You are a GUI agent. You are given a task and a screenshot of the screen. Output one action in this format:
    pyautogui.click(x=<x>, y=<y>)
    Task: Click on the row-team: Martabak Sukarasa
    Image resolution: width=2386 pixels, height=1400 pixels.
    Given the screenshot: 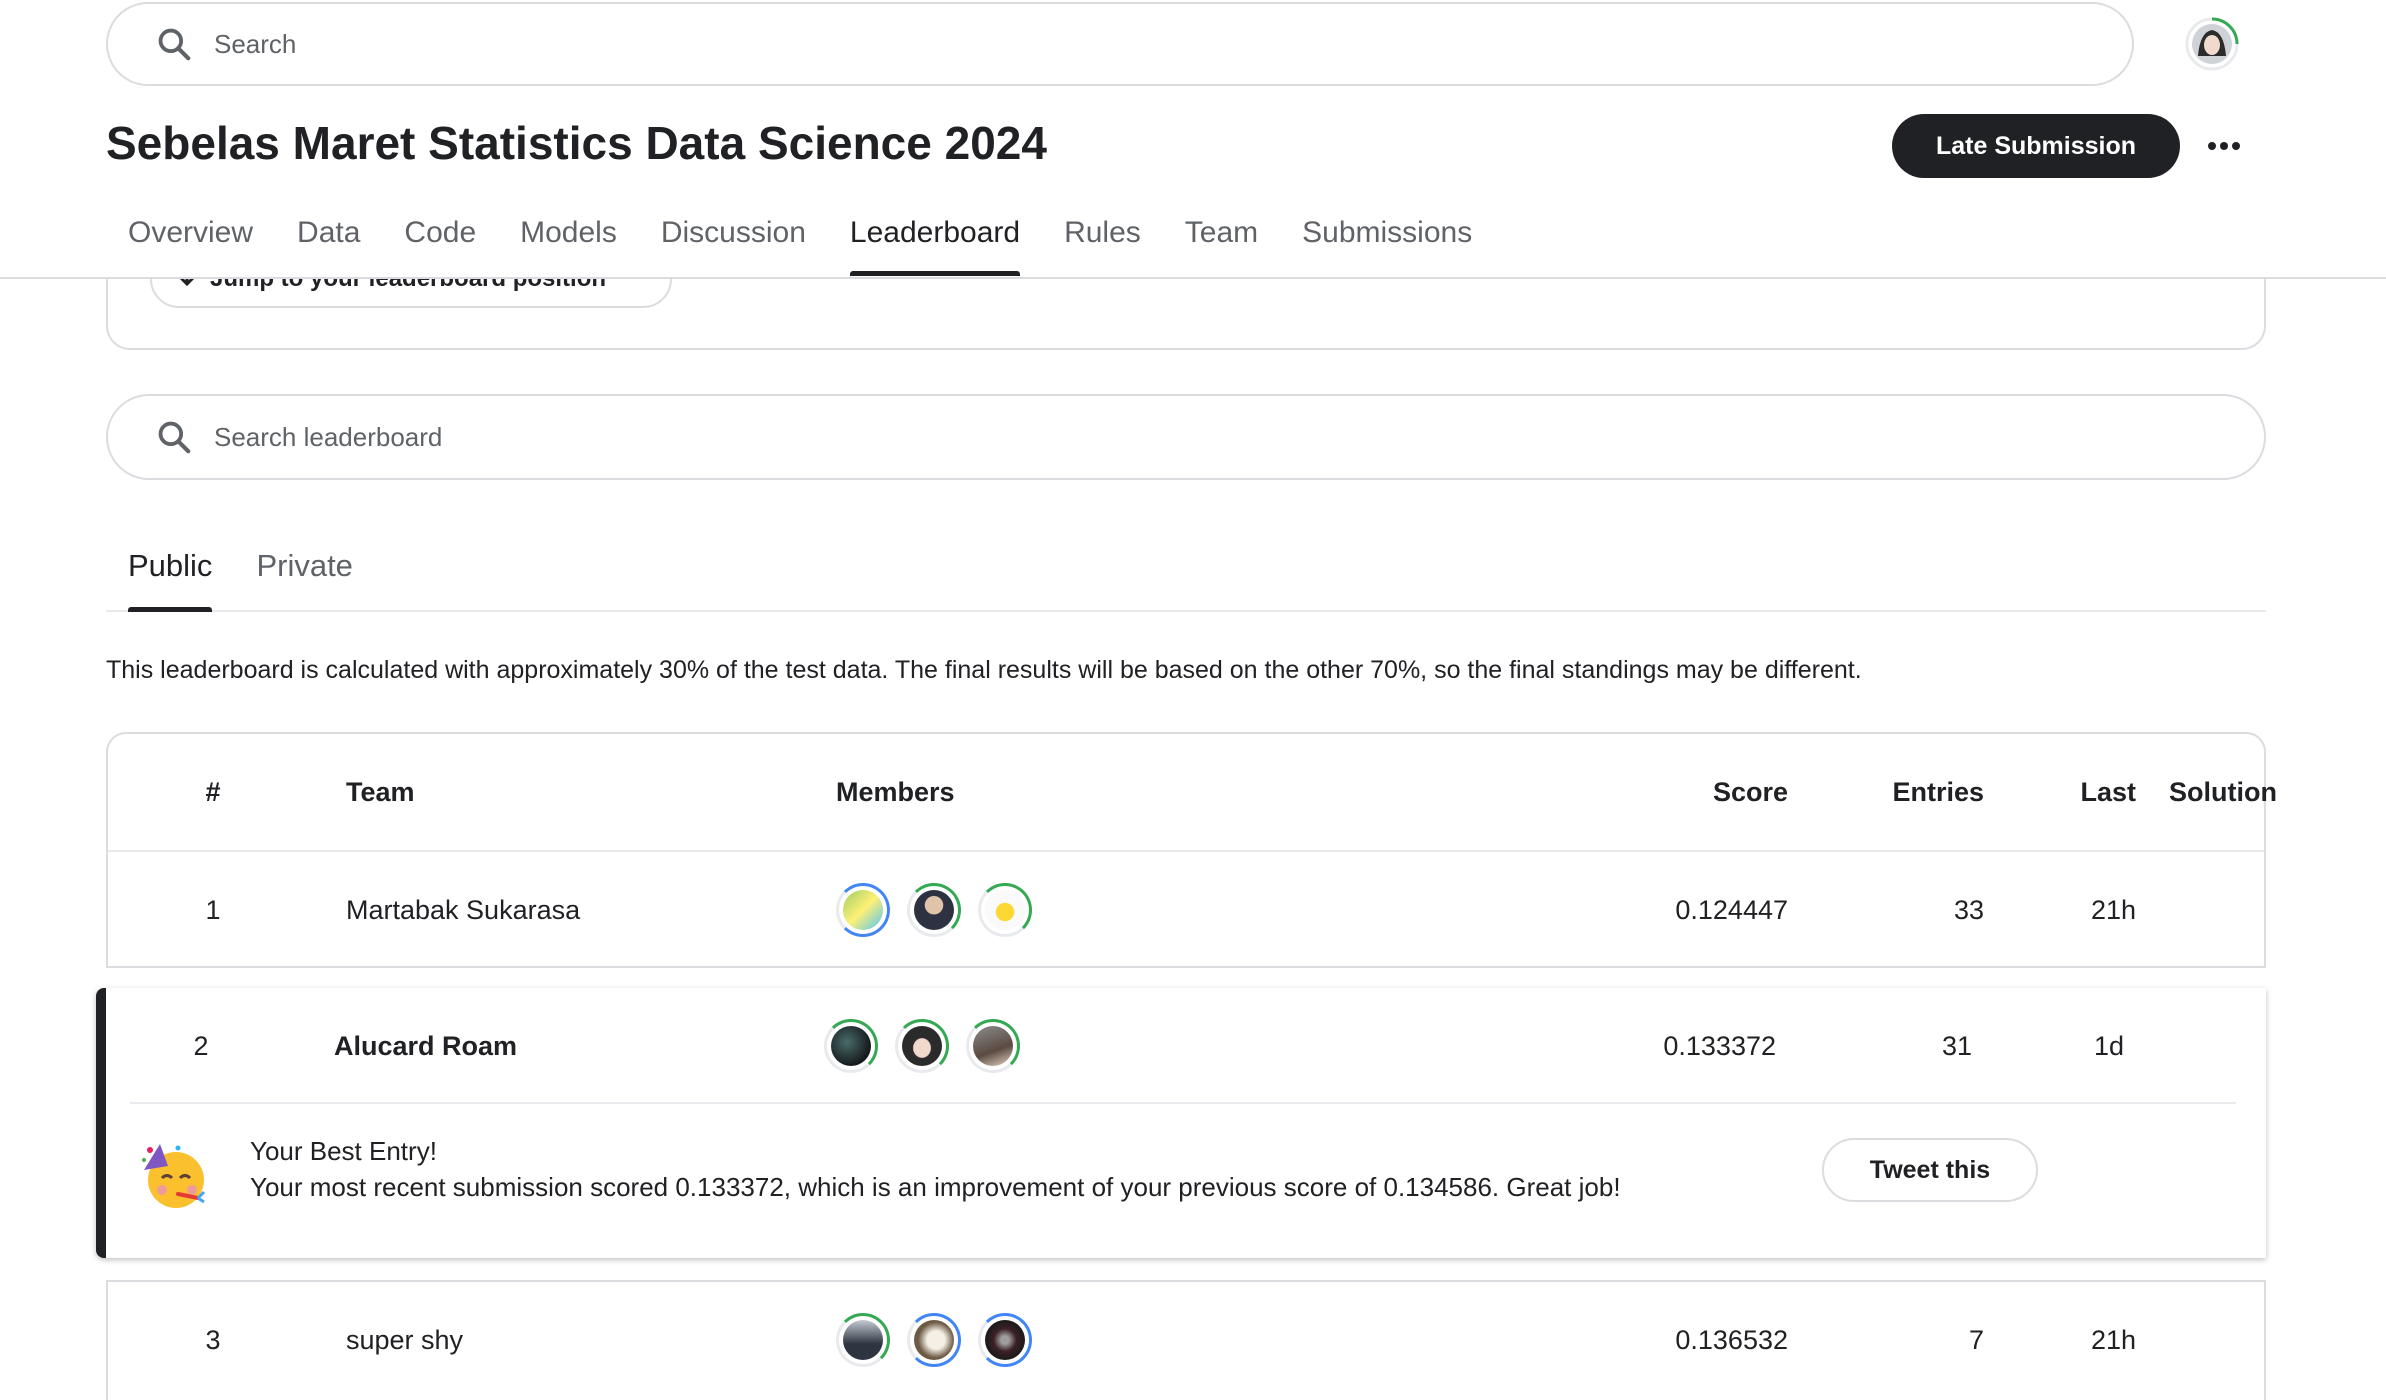 What is the action you would take?
    pyautogui.click(x=463, y=910)
    